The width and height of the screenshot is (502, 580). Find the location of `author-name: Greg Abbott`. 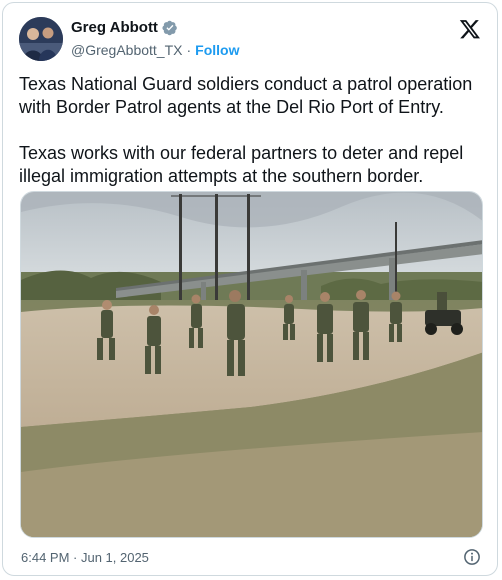

author-name: Greg Abbott is located at coordinates (114, 27).